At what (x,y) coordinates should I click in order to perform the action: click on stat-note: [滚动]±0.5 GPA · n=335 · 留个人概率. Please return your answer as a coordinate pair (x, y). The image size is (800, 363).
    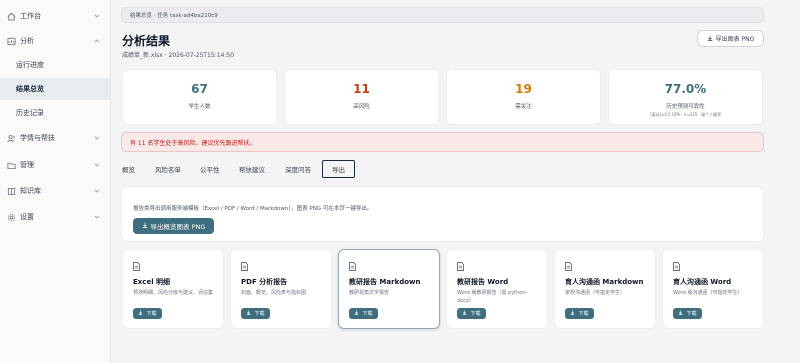
    Looking at the image, I should click on (685, 114).